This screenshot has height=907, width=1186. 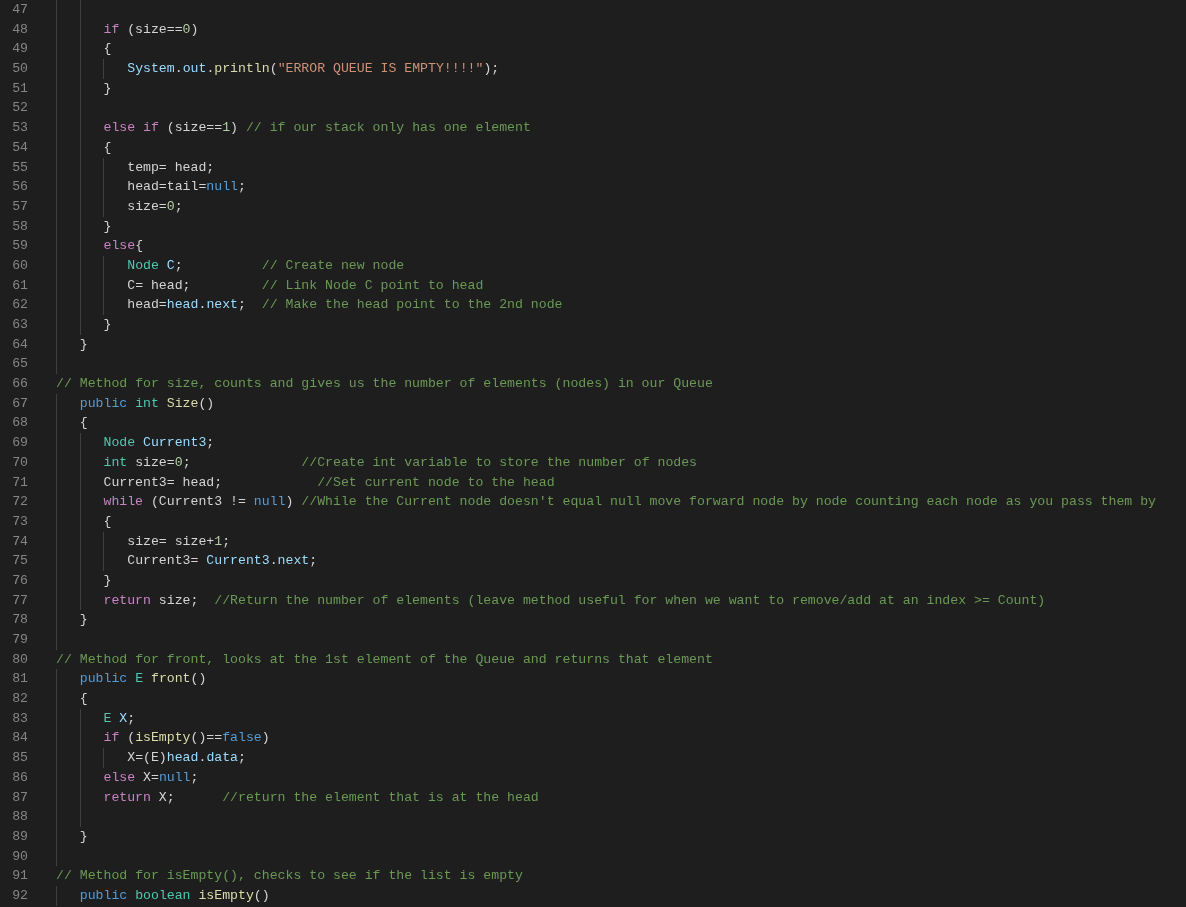 What do you see at coordinates (345, 305) in the screenshot?
I see `code-line: head=head.next; // Make the head point to the 2nd node` at bounding box center [345, 305].